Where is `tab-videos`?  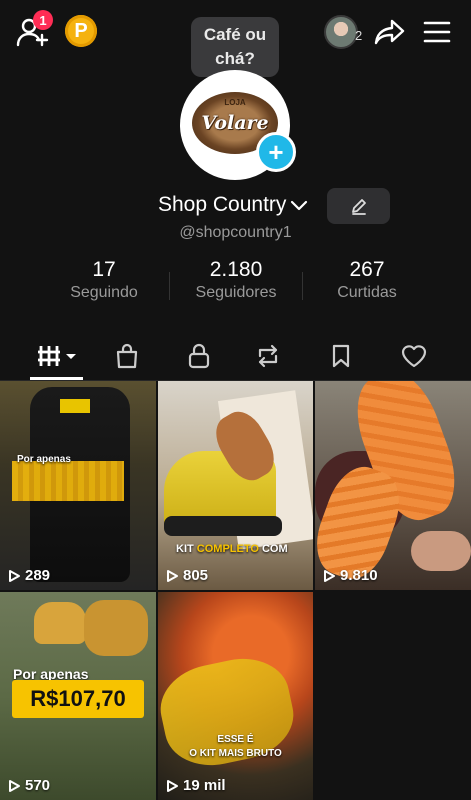 tab-videos is located at coordinates (57, 356).